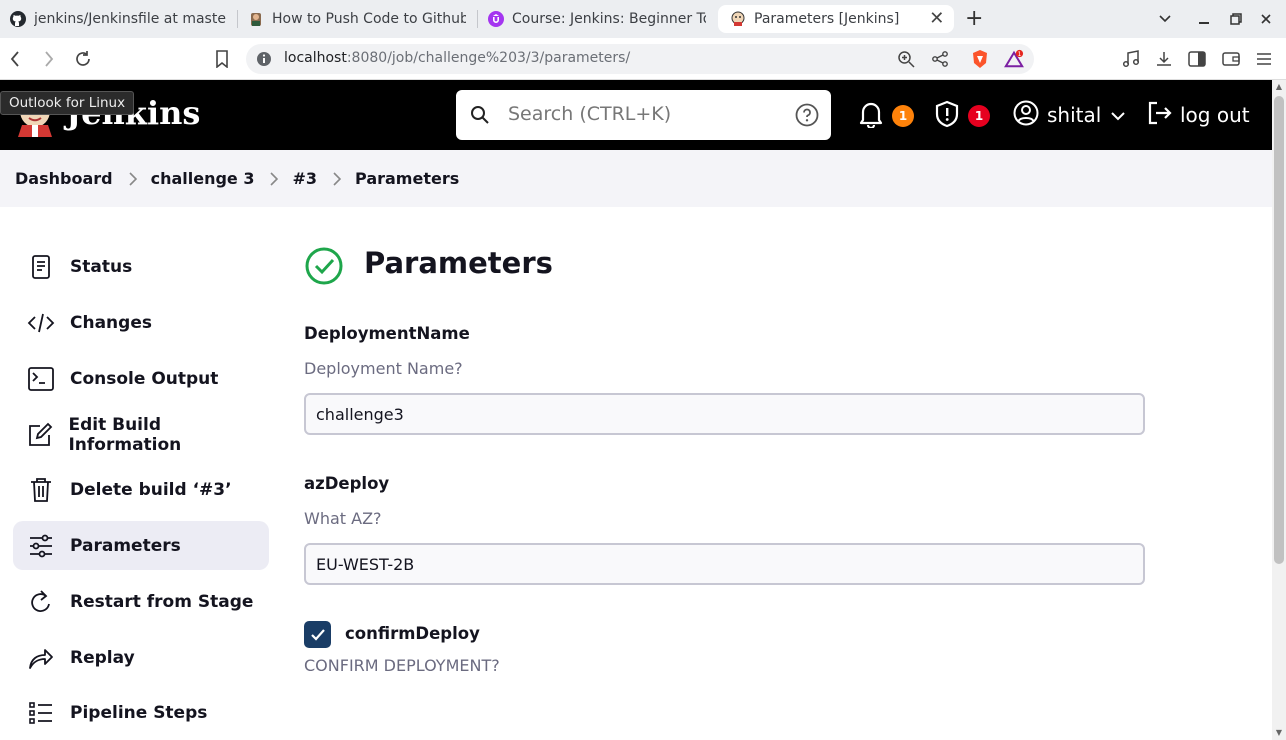 This screenshot has height=740, width=1286. Describe the element at coordinates (15, 59) in the screenshot. I see `back-icon` at that location.